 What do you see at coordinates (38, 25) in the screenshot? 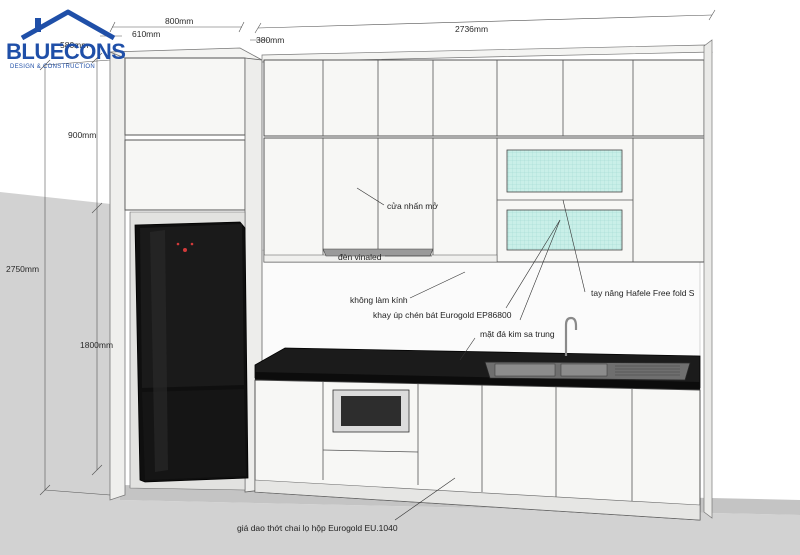
I see `logo-chimney` at bounding box center [38, 25].